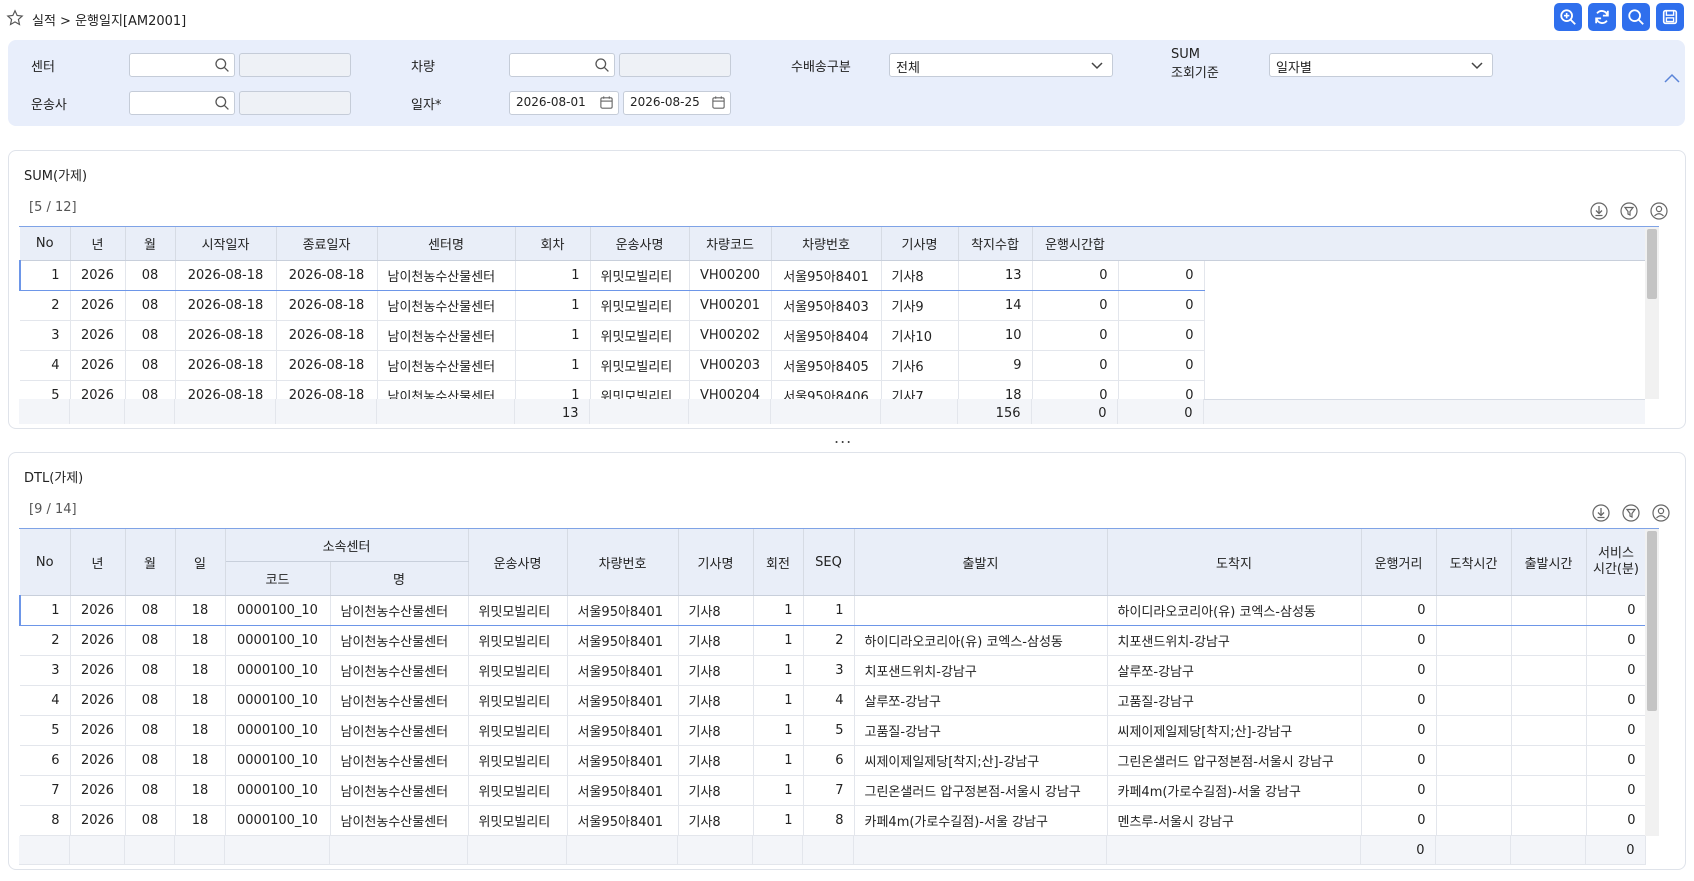 This screenshot has width=1694, height=881. Describe the element at coordinates (995, 275) in the screenshot. I see `sum-cell: 13` at that location.